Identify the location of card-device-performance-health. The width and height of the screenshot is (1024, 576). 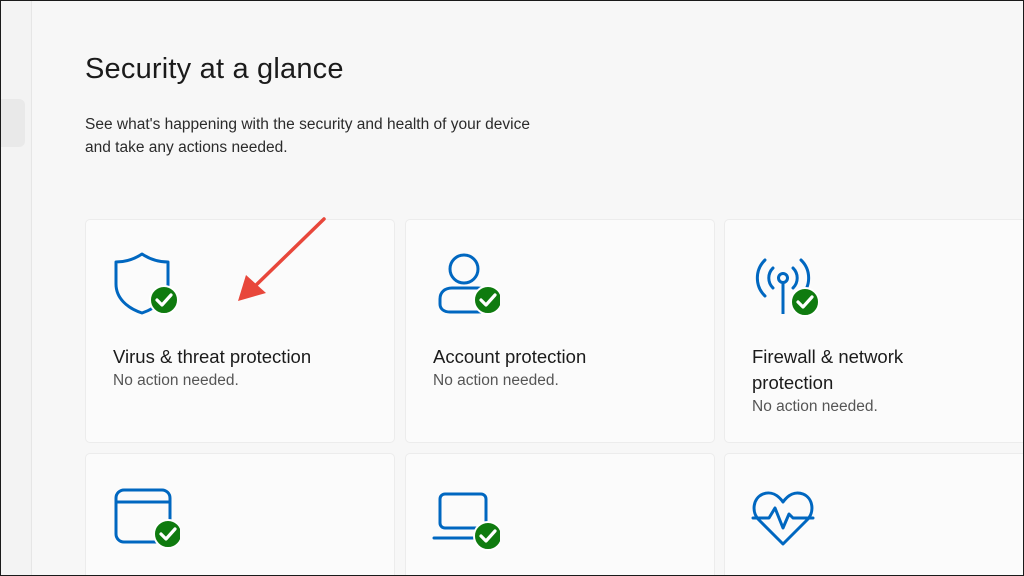
(873, 514).